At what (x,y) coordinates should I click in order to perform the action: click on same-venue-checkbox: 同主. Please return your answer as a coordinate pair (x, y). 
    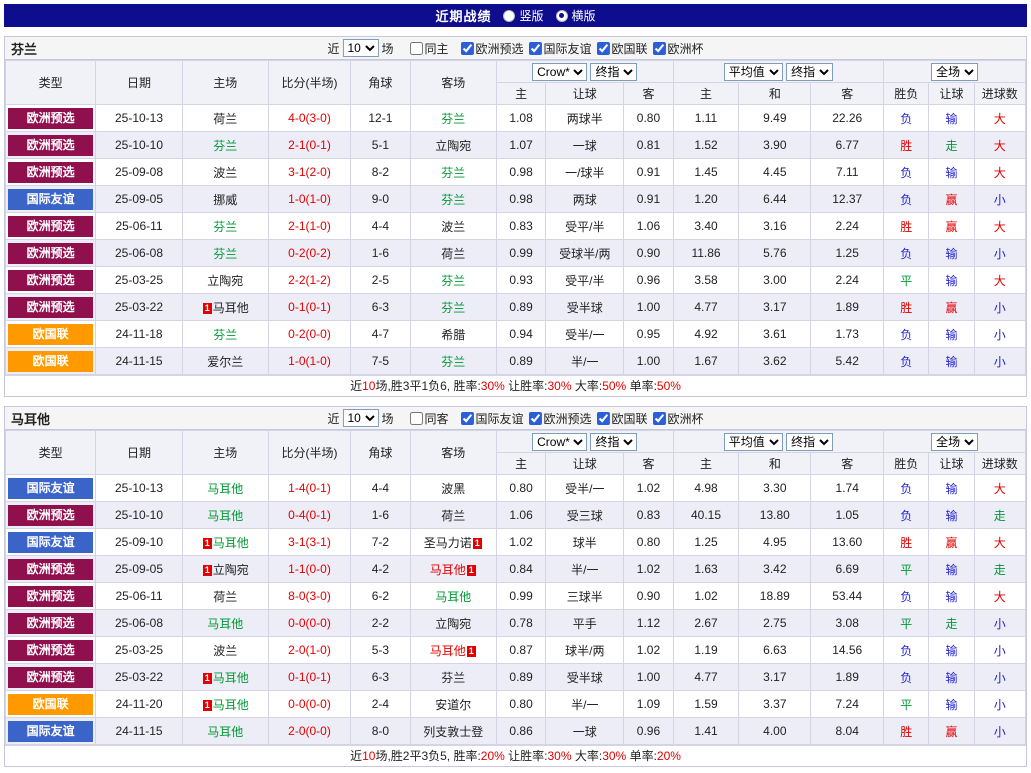
    Looking at the image, I should click on (426, 48).